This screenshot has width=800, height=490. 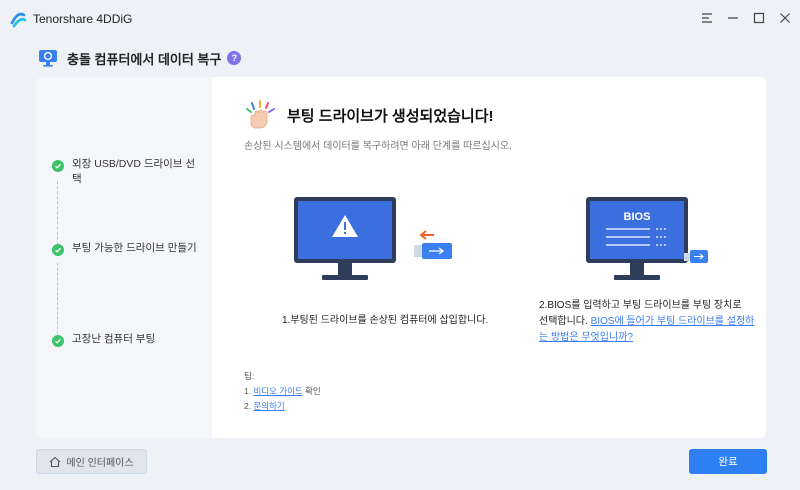 What do you see at coordinates (390, 116) in the screenshot?
I see `content-title: 부팅 드라이브가 생성되었습니다!` at bounding box center [390, 116].